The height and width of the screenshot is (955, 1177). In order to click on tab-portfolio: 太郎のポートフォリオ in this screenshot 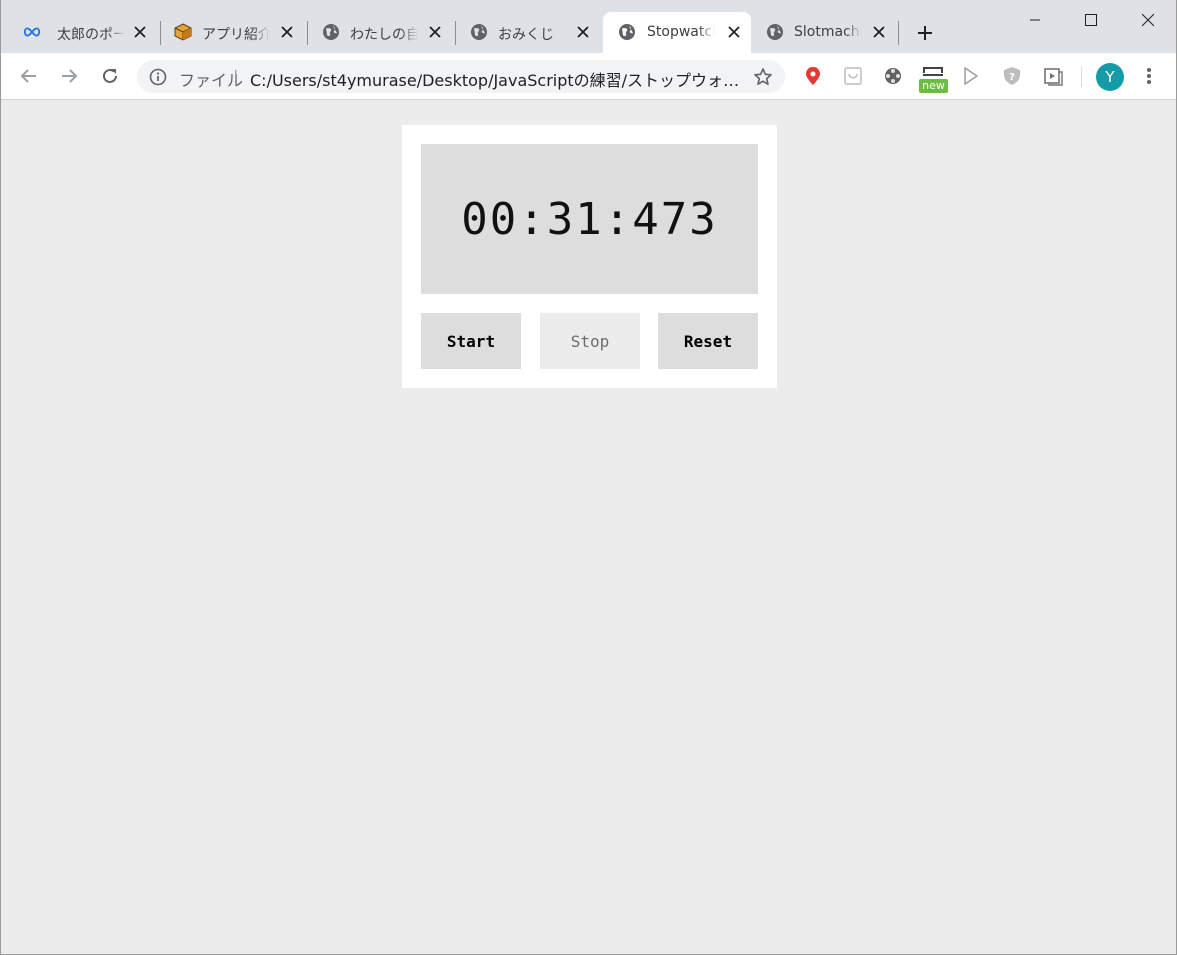, I will do `click(79, 32)`.